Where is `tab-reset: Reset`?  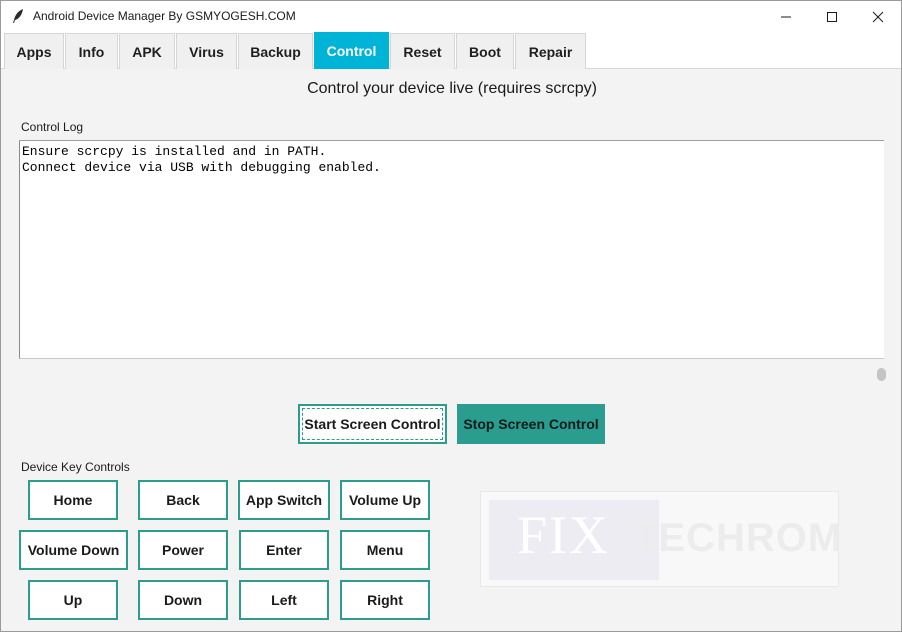 tab-reset: Reset is located at coordinates (422, 51).